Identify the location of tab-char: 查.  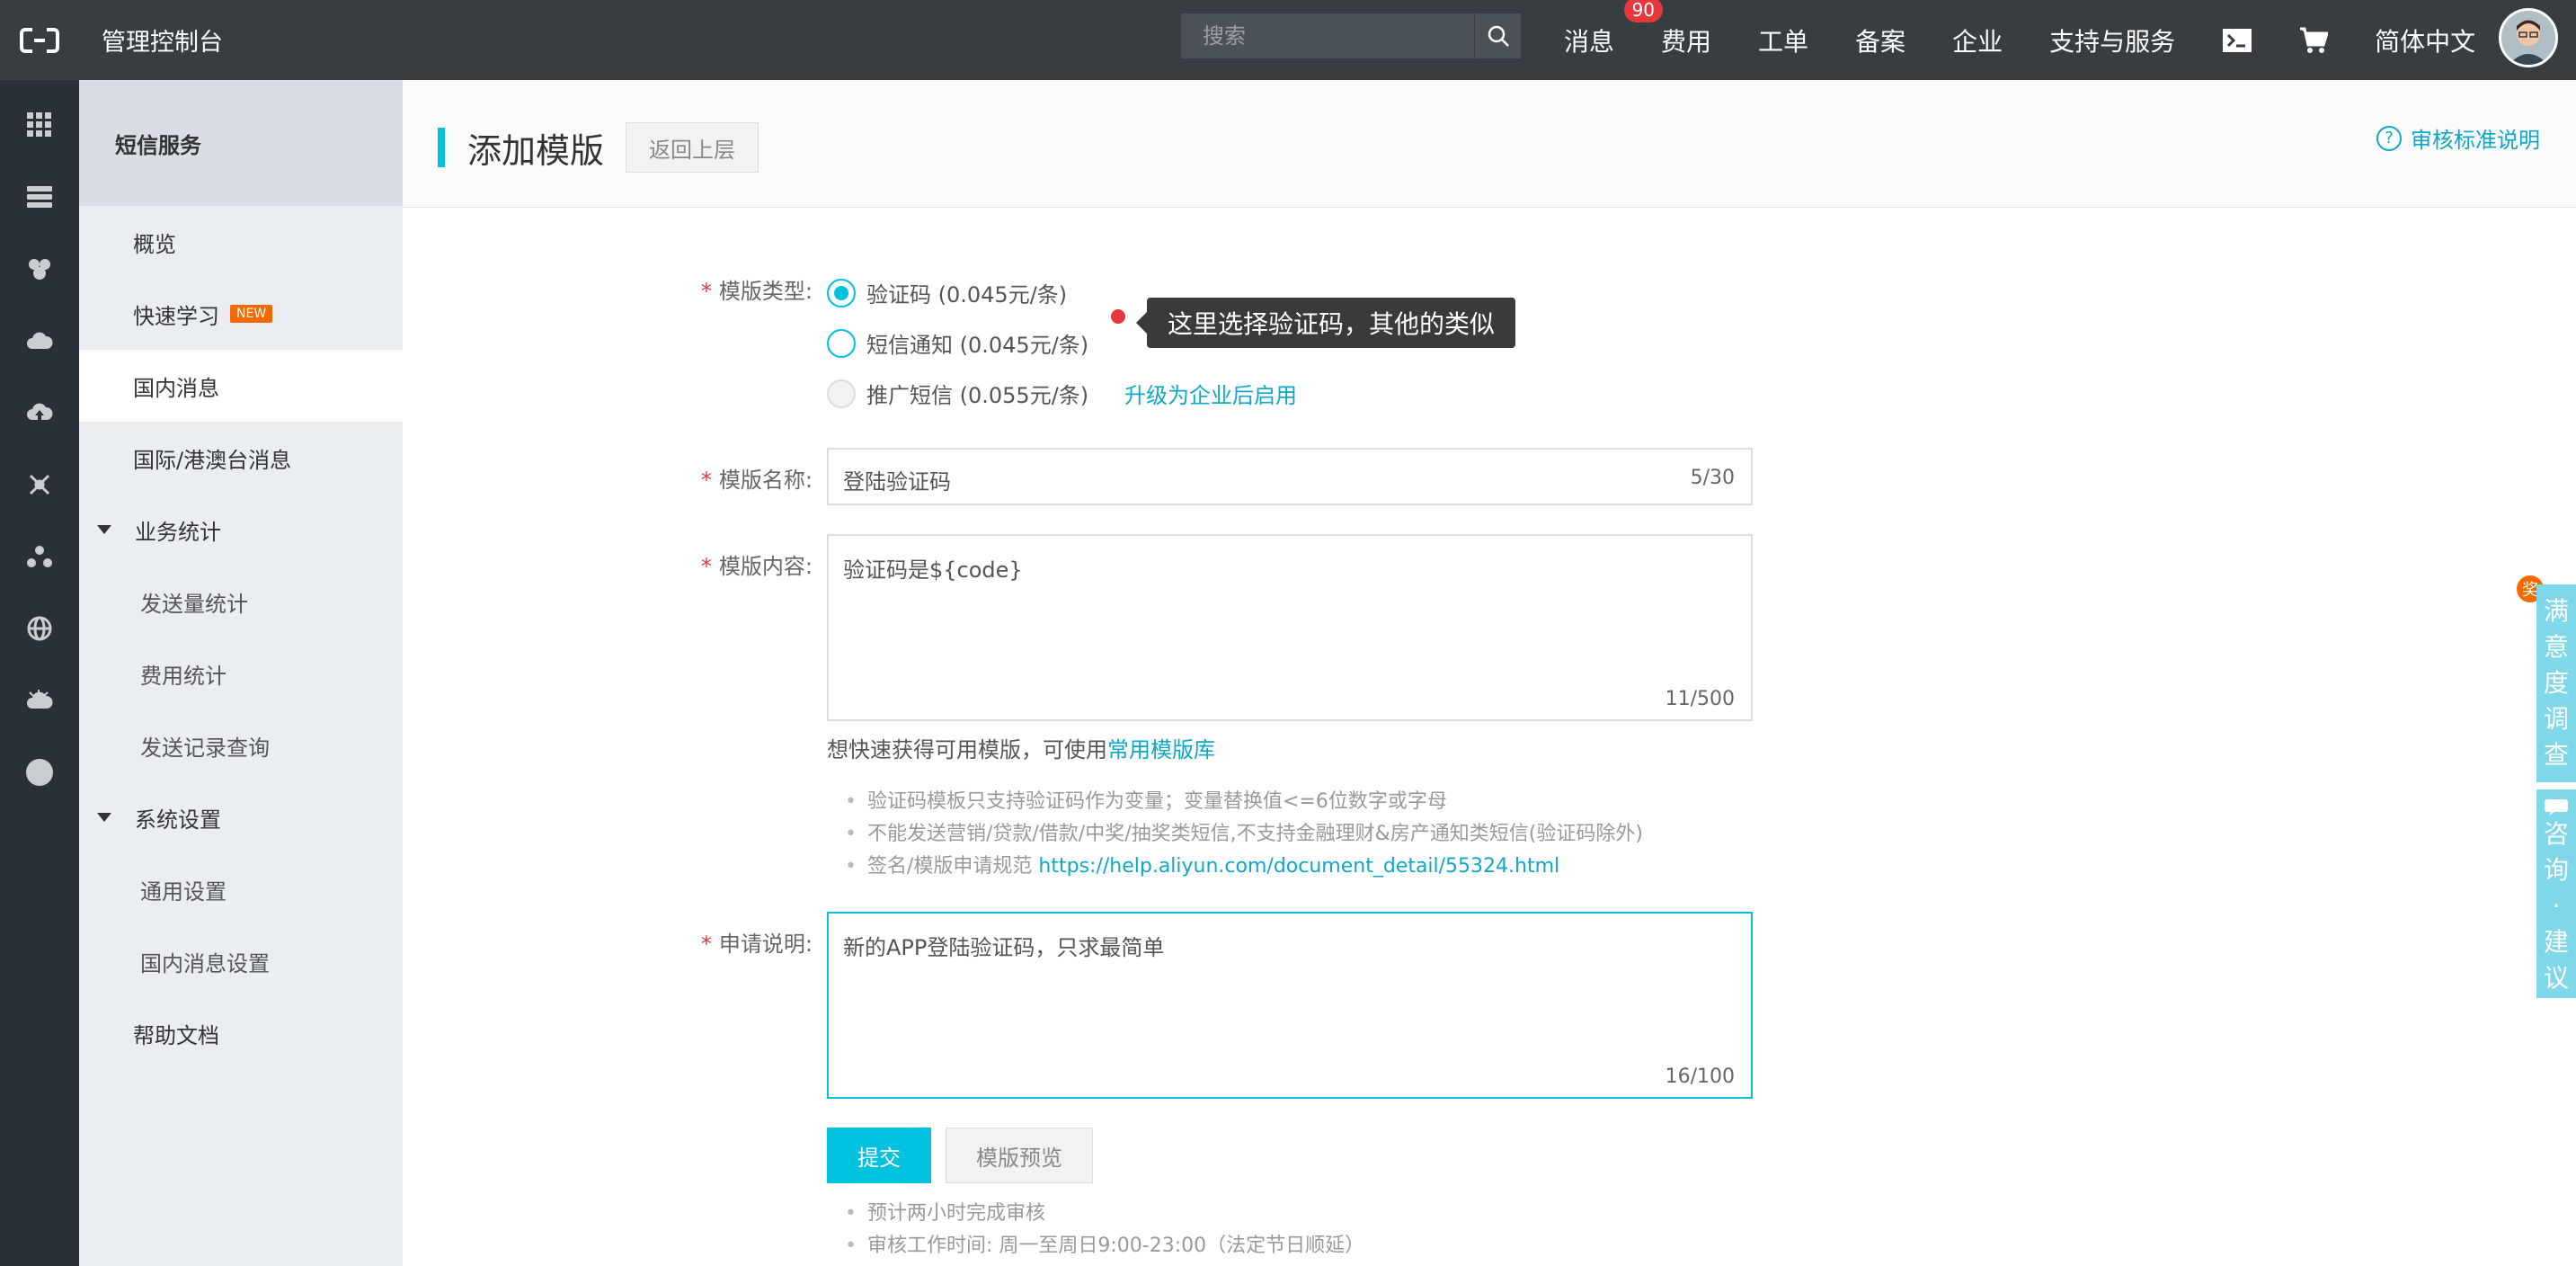
(2556, 755).